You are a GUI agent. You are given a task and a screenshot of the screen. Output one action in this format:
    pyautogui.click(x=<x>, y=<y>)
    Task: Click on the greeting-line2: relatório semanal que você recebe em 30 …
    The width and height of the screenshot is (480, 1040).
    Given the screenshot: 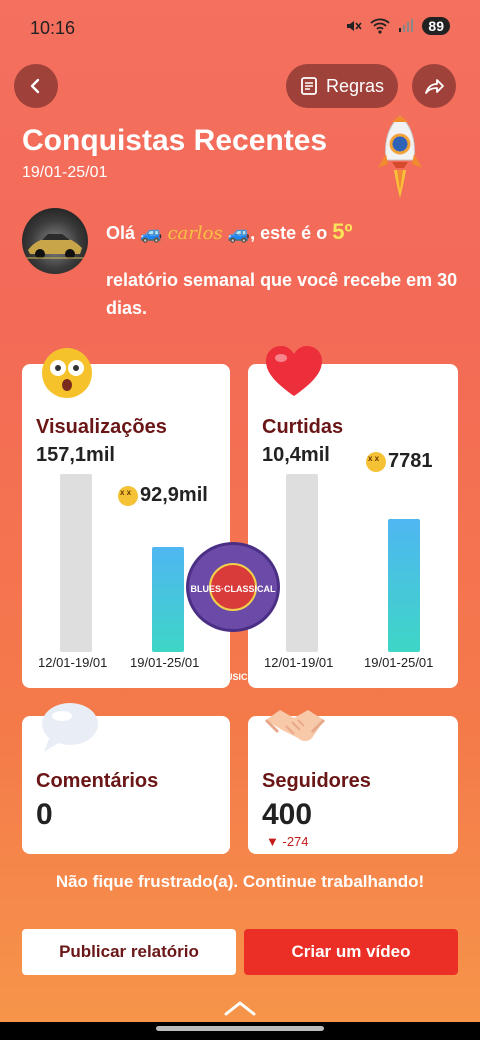 What is the action you would take?
    pyautogui.click(x=282, y=294)
    